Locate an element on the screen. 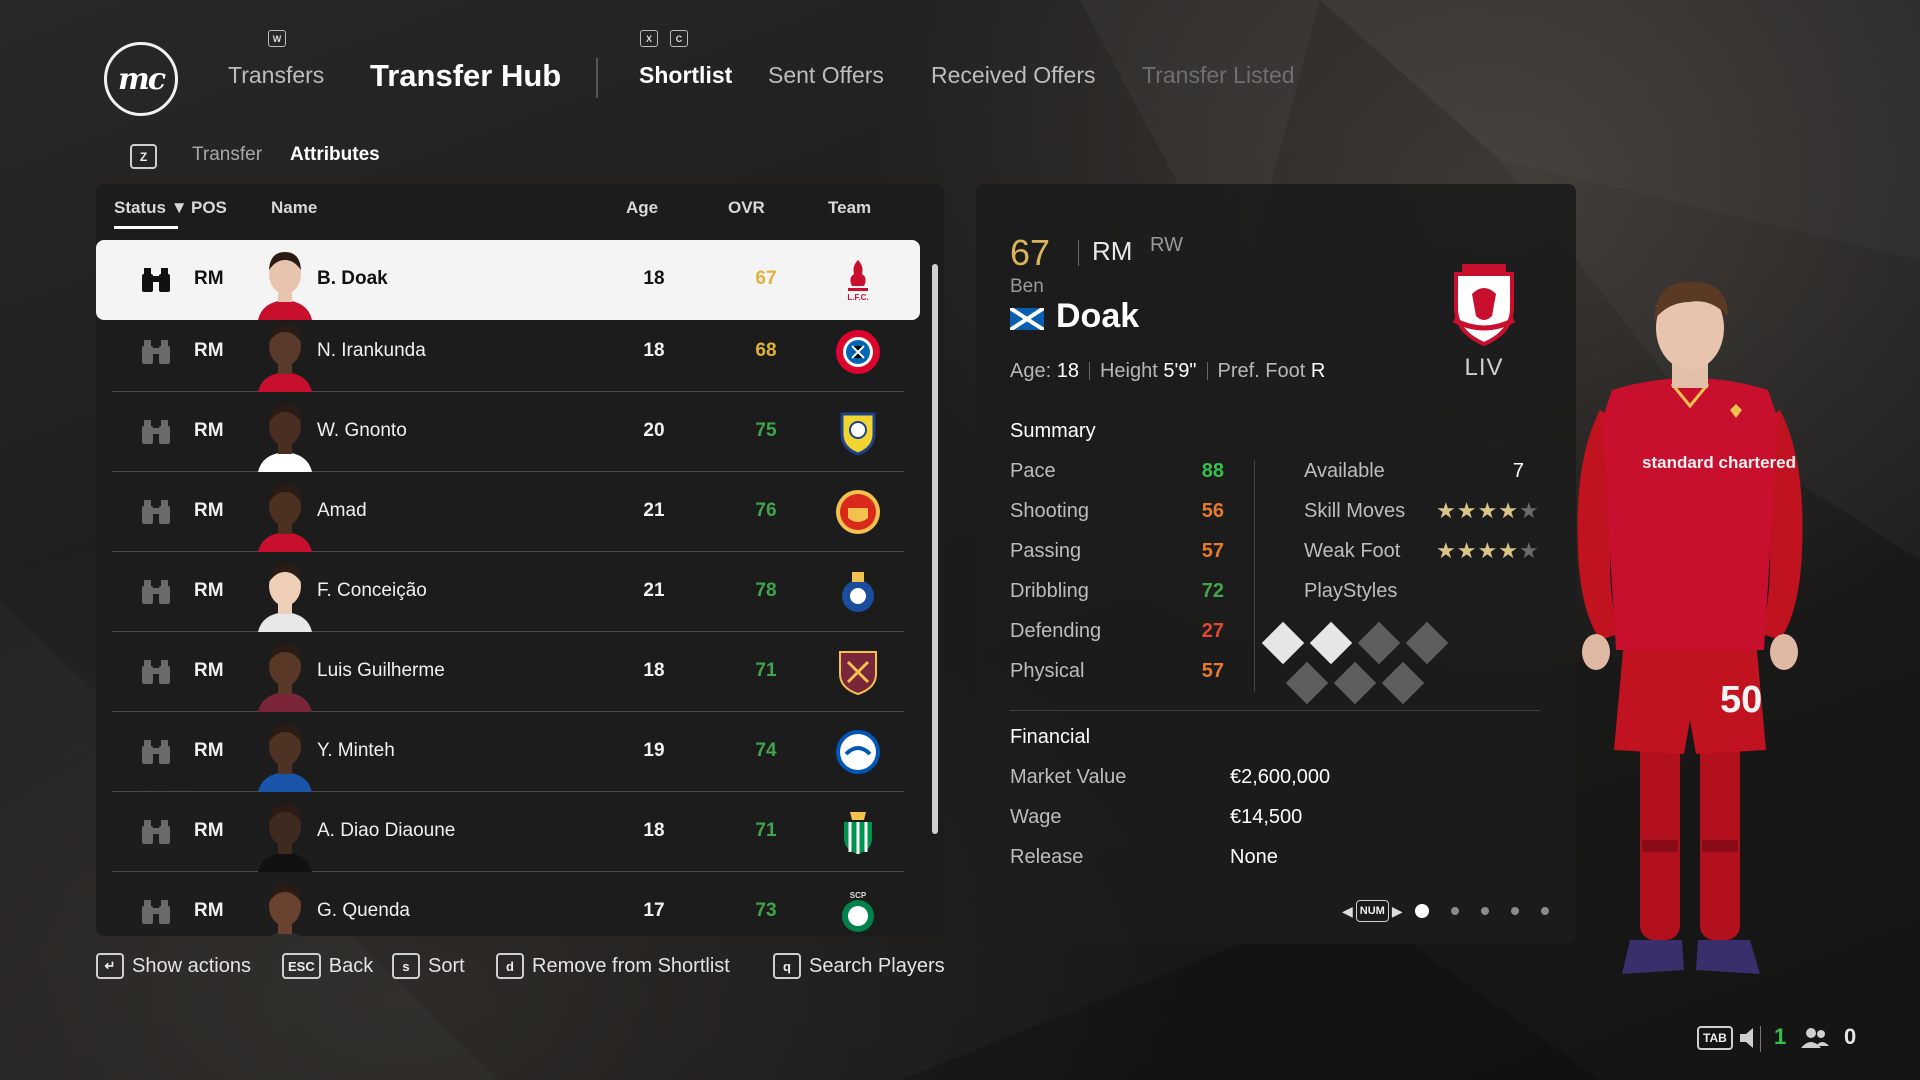 This screenshot has width=1920, height=1080. action-label: Search Players is located at coordinates (877, 965).